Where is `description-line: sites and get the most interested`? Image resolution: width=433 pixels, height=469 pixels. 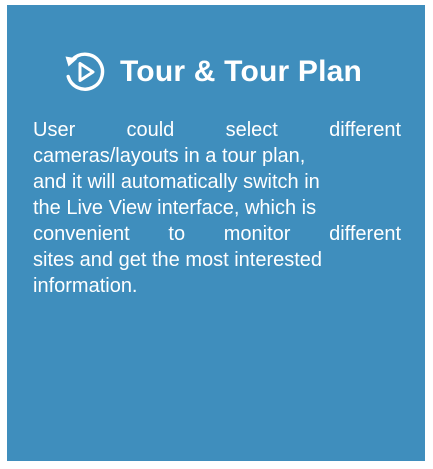 description-line: sites and get the most interested is located at coordinates (178, 260).